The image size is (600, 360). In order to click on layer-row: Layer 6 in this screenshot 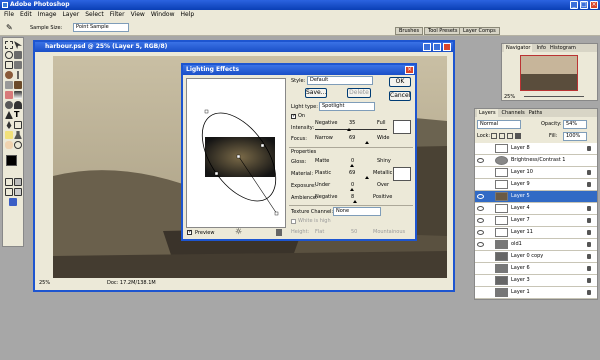, I will do `click(536, 269)`.